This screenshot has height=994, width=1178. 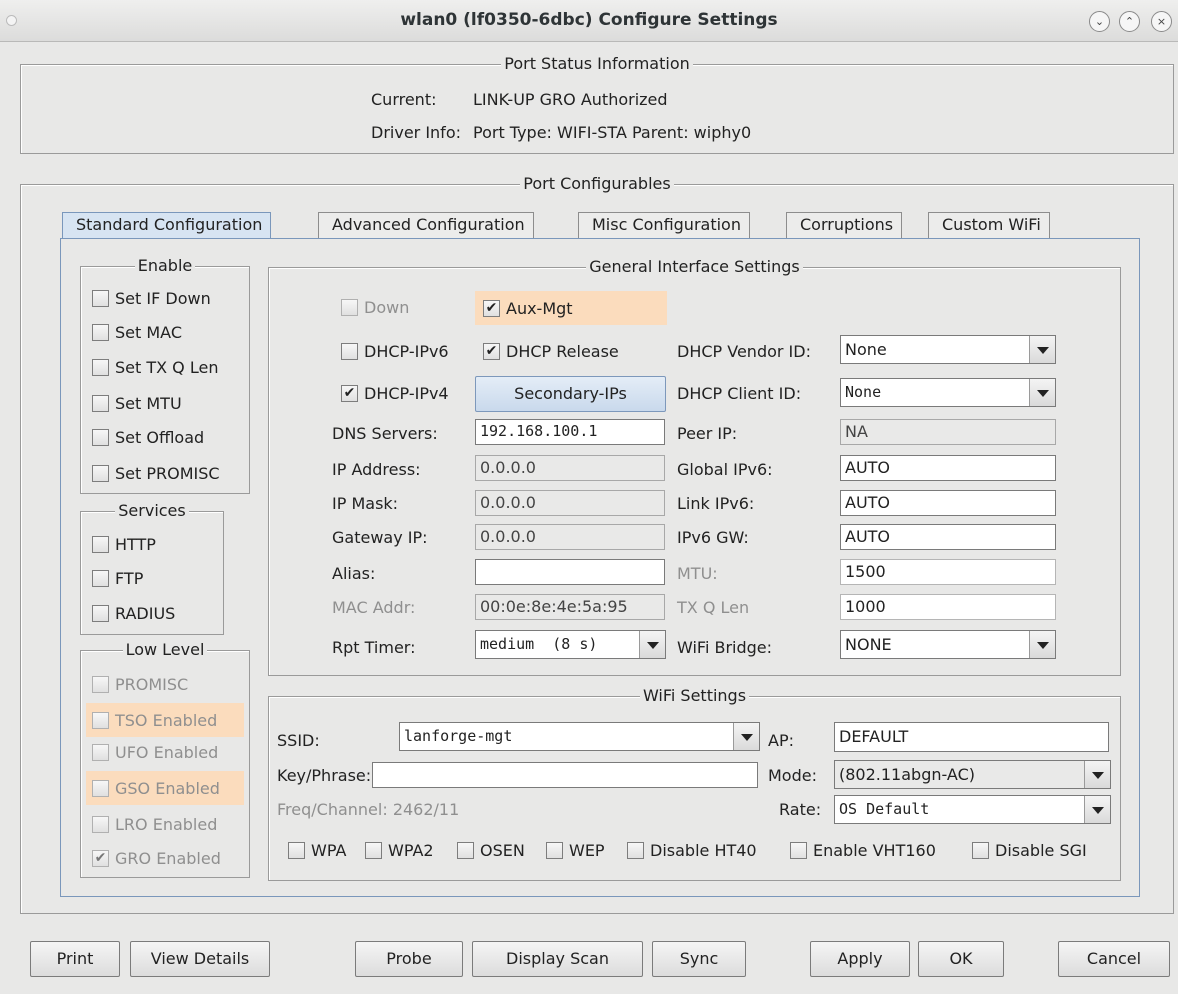 I want to click on sync-button: Sync, so click(x=699, y=959).